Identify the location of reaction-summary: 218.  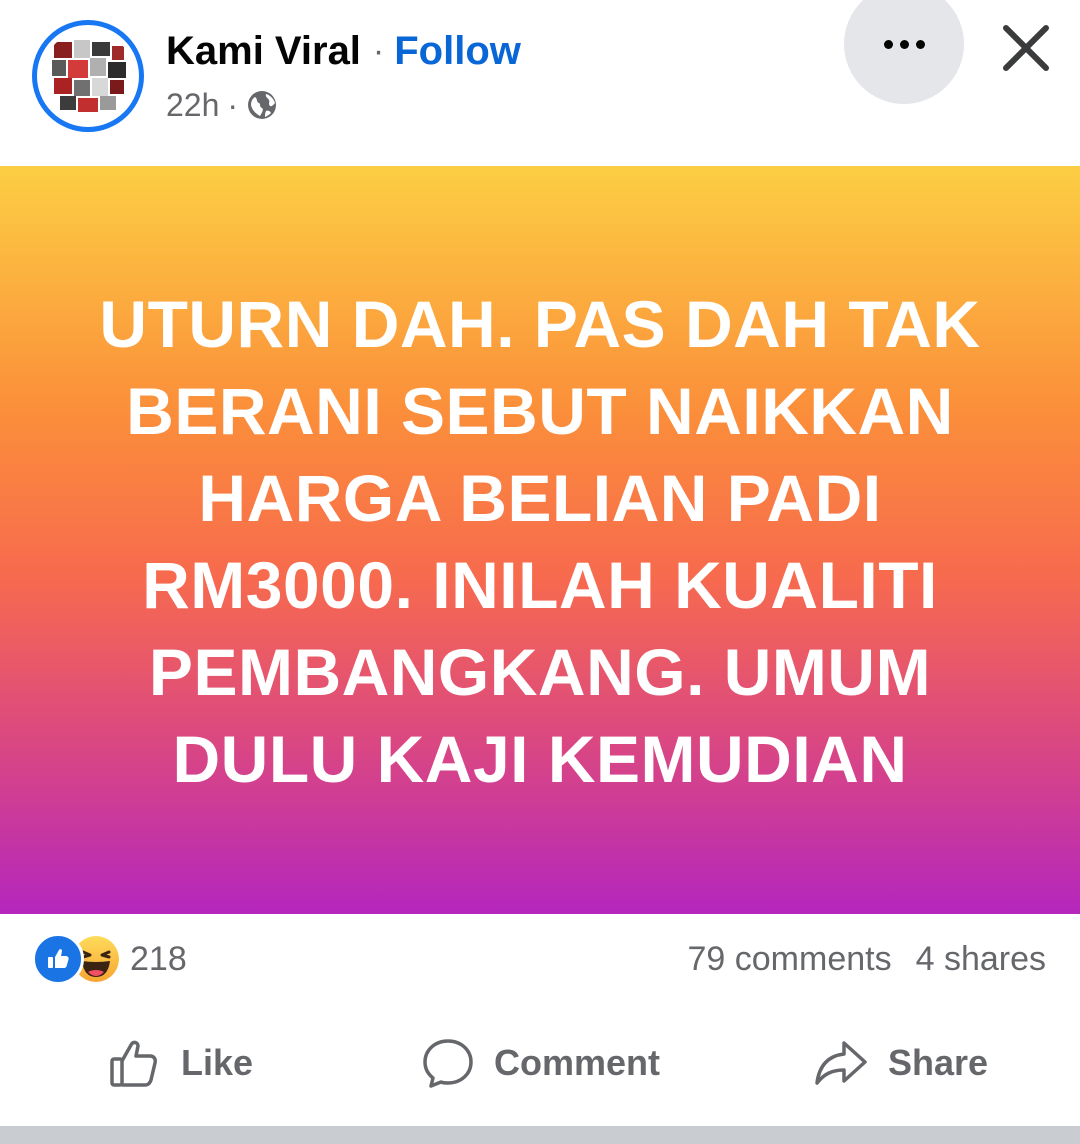
(109, 959).